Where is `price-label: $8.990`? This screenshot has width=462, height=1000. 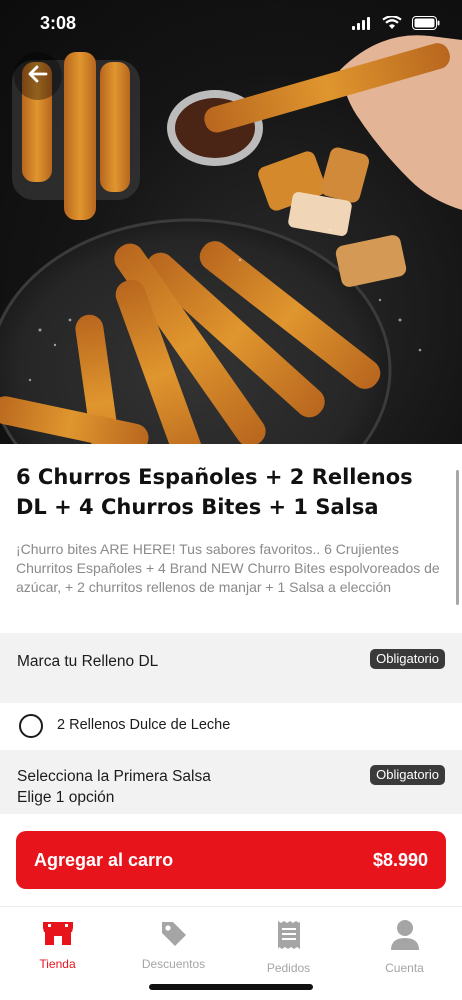
price-label: $8.990 is located at coordinates (400, 859).